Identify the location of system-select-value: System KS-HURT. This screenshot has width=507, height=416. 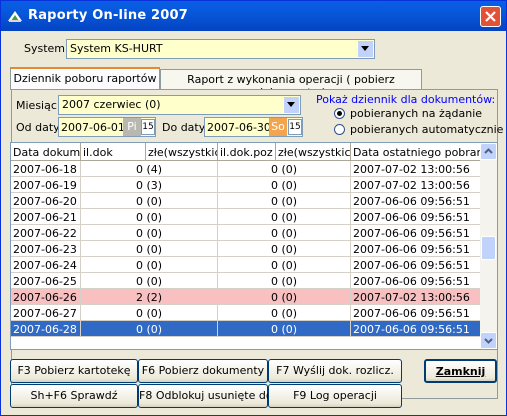
(116, 48).